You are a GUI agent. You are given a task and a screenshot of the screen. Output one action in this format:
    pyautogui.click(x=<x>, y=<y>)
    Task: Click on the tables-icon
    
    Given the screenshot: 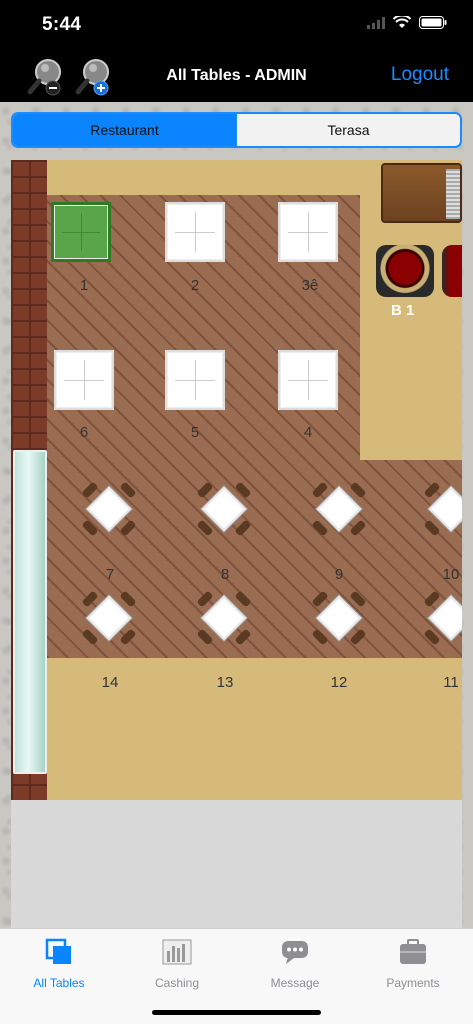 What is the action you would take?
    pyautogui.click(x=58, y=951)
    